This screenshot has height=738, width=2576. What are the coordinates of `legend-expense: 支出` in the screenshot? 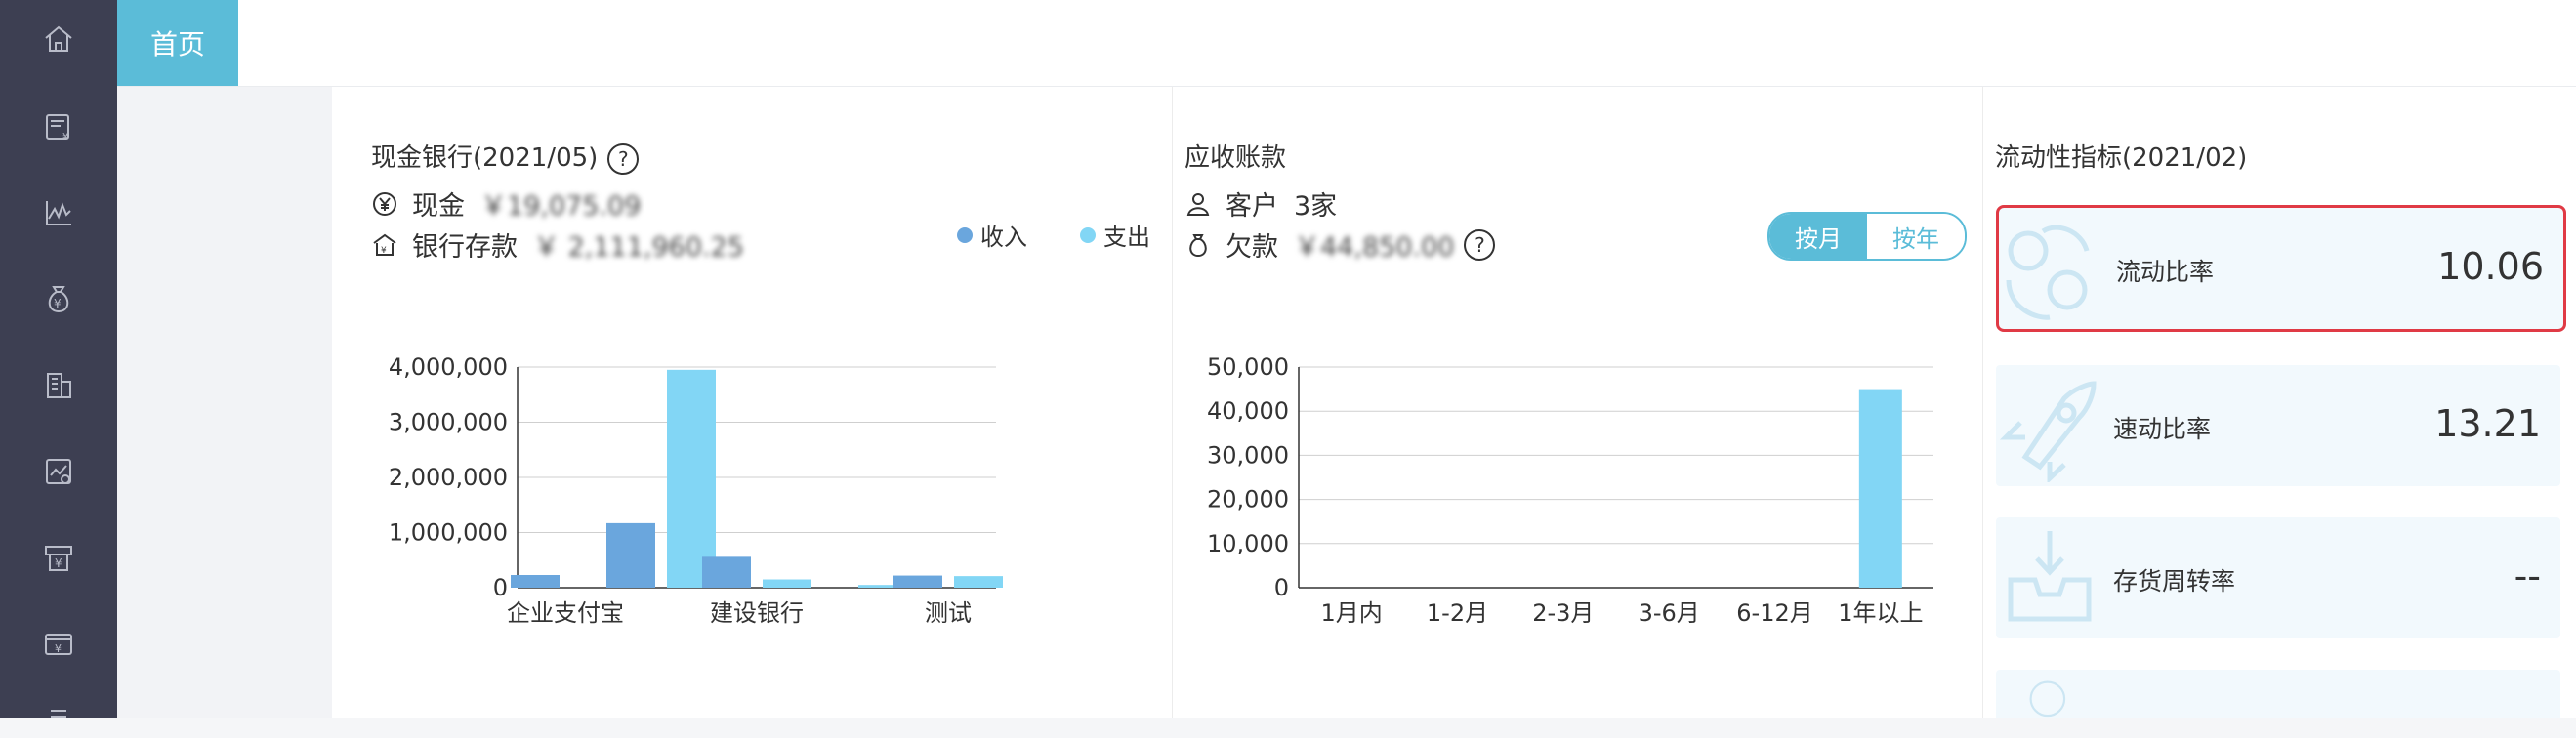 It's located at (1115, 235).